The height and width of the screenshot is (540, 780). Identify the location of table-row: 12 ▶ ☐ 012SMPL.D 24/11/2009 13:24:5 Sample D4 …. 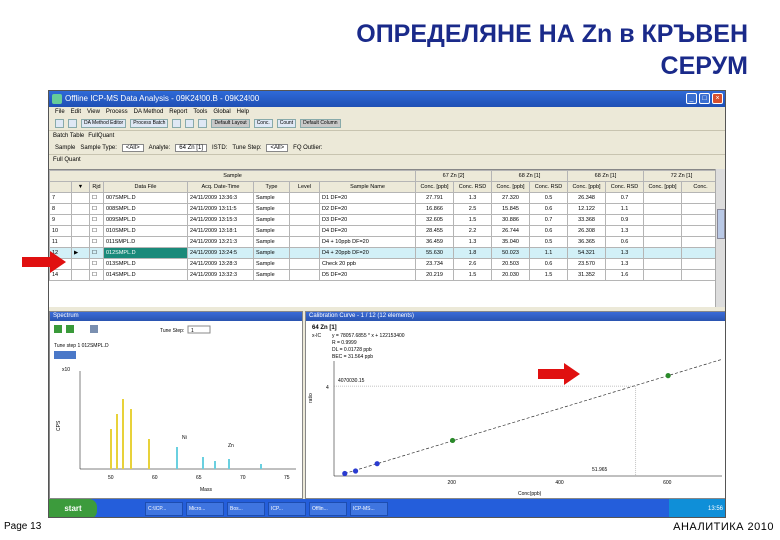
(385, 253).